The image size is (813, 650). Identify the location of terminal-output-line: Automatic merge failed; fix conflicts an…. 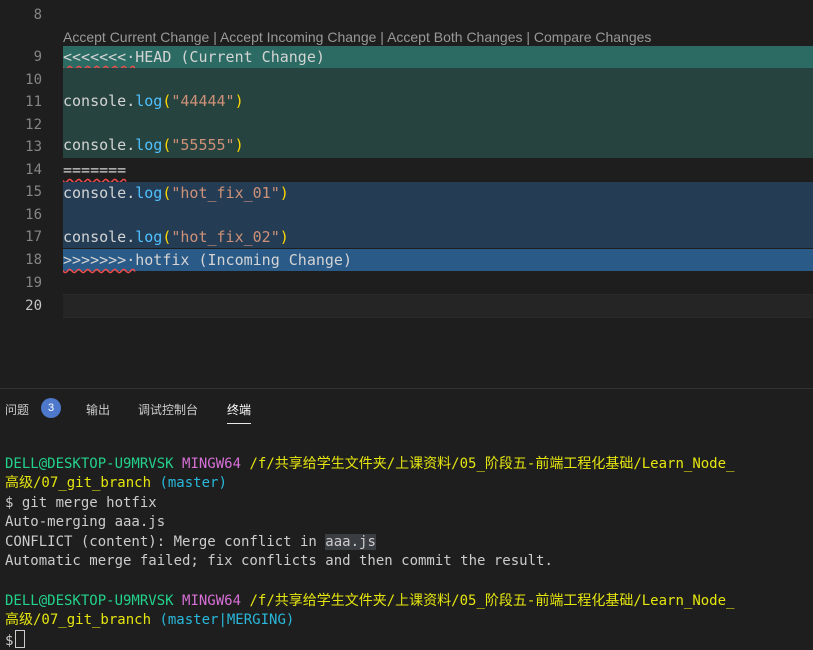
(279, 561).